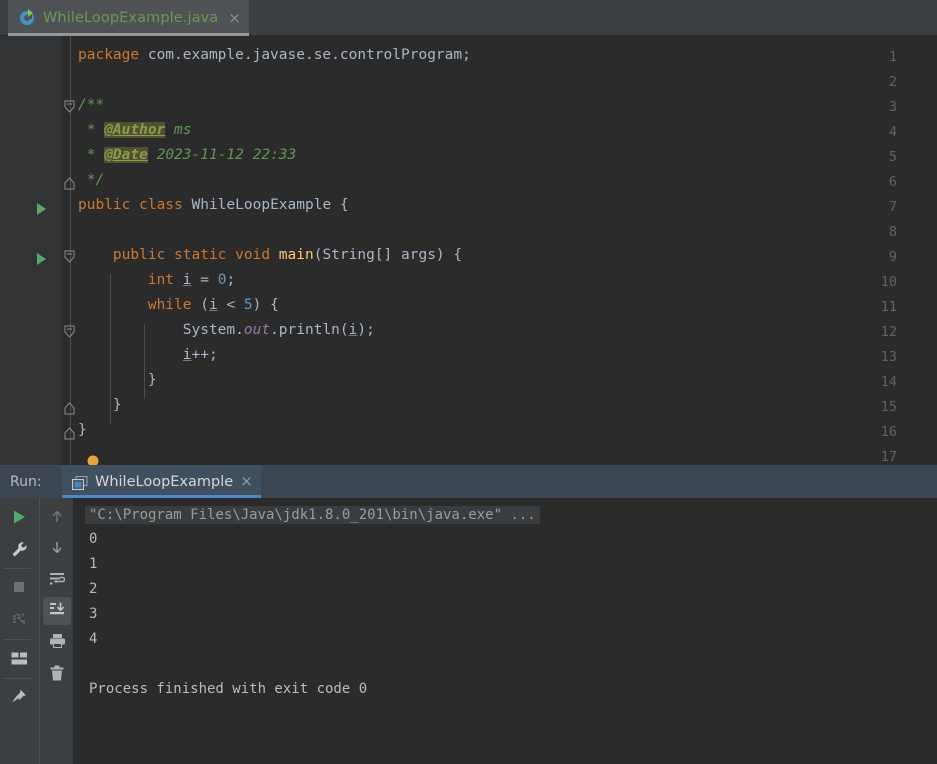 Image resolution: width=937 pixels, height=764 pixels. Describe the element at coordinates (213, 205) in the screenshot. I see `code-line-7: public class WhileLoopExample {` at that location.